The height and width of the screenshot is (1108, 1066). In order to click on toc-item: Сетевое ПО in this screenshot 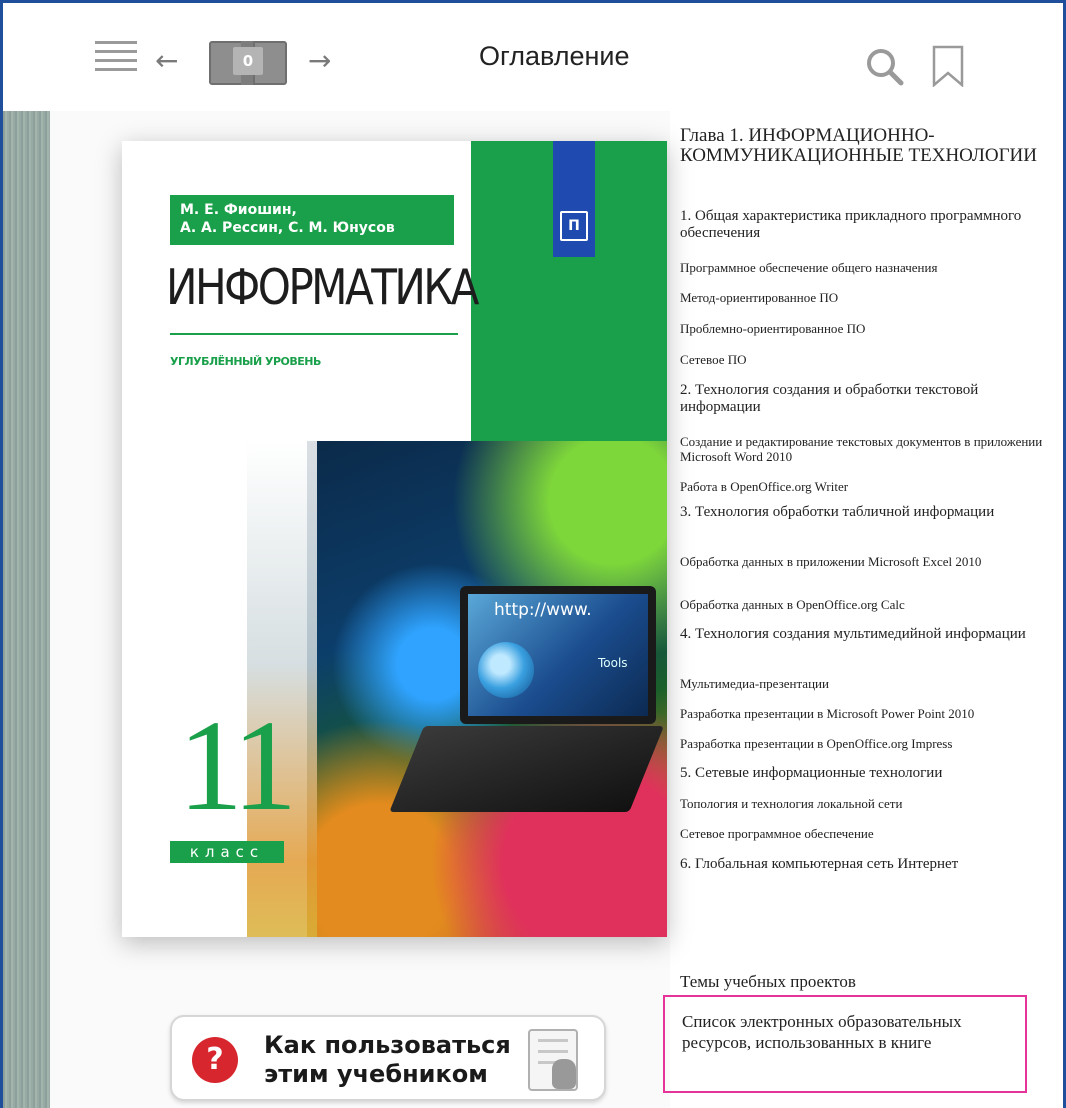, I will do `click(866, 359)`.